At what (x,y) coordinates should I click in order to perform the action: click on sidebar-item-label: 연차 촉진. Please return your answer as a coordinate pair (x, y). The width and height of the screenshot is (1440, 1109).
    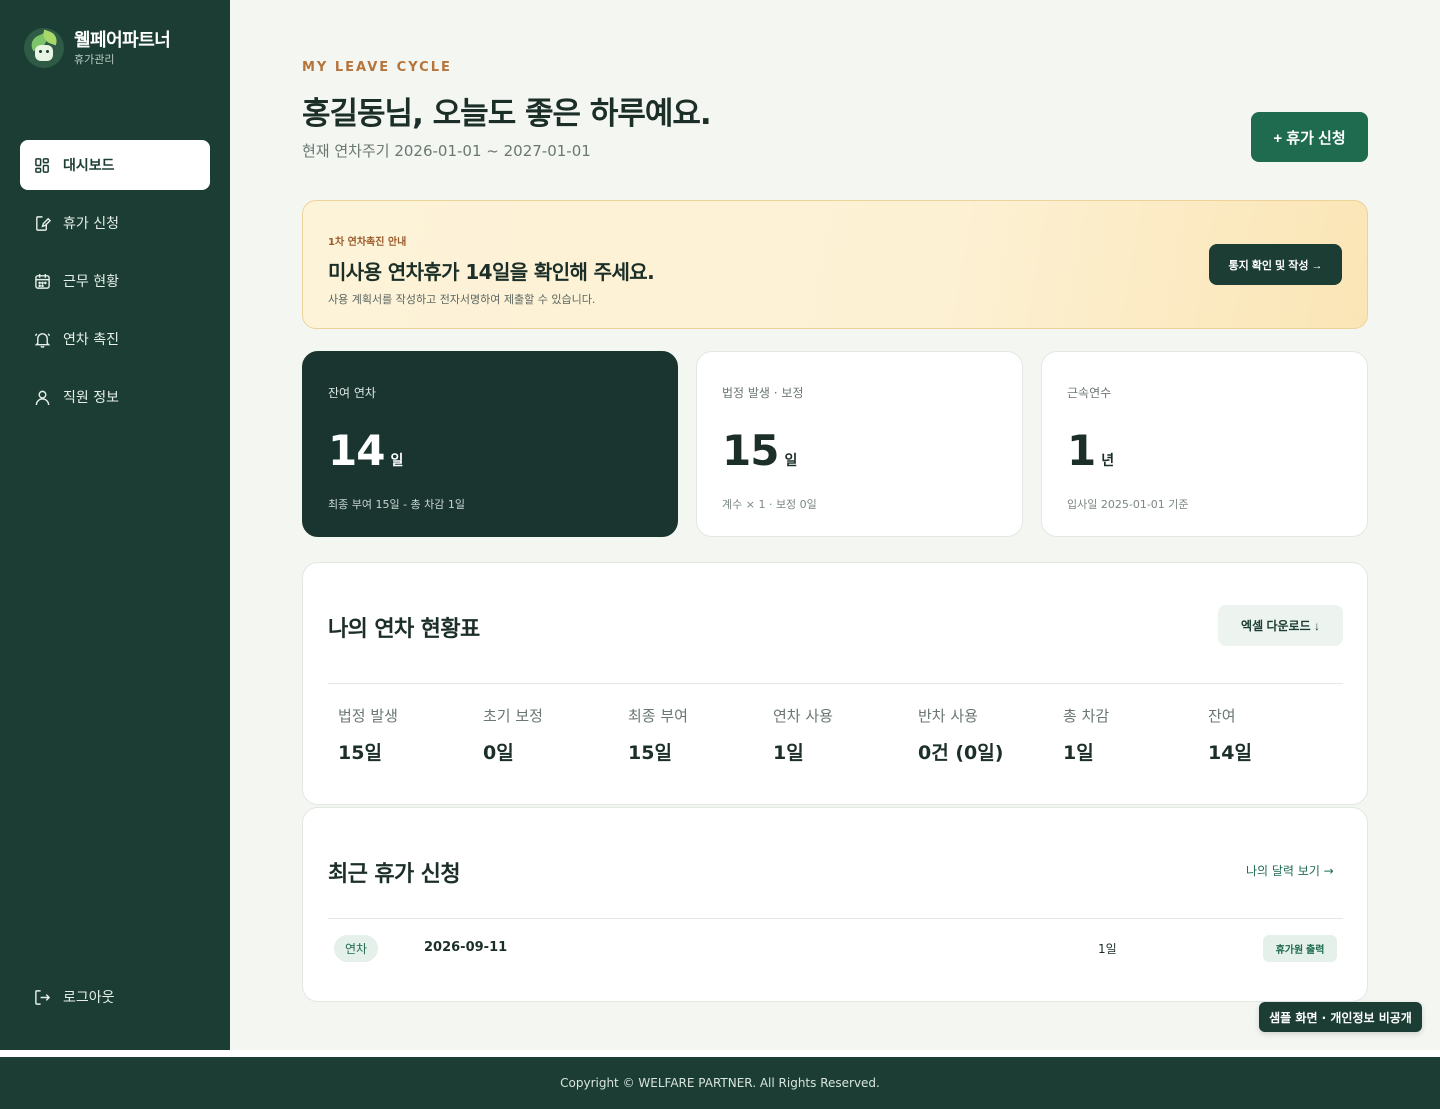
    Looking at the image, I should click on (91, 340).